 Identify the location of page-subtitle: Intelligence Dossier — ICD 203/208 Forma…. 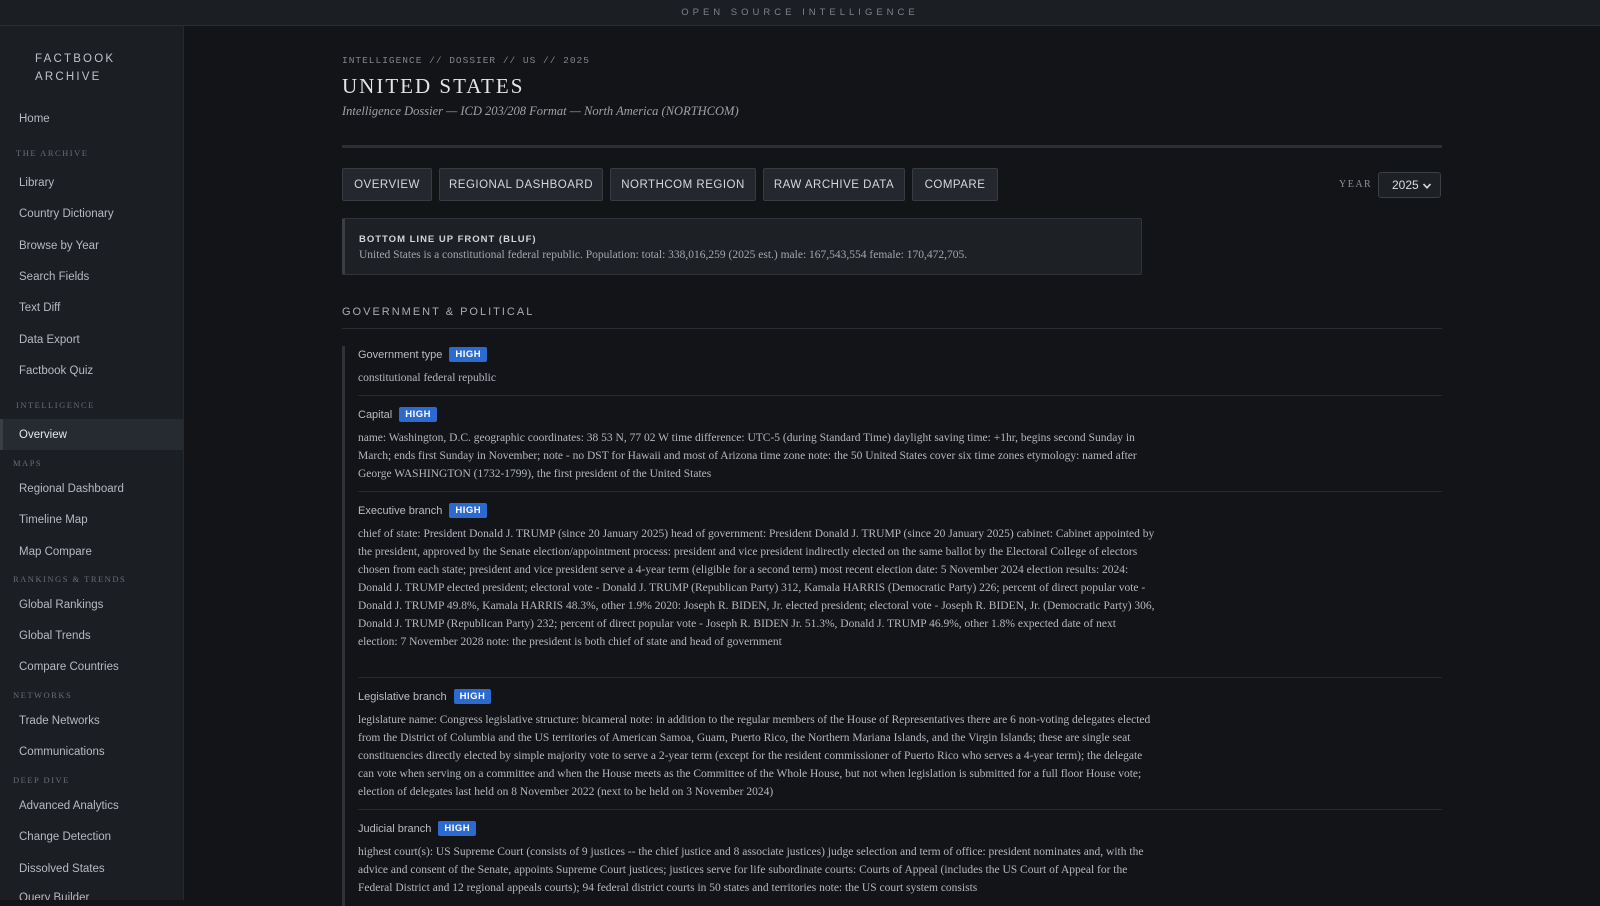
(540, 111).